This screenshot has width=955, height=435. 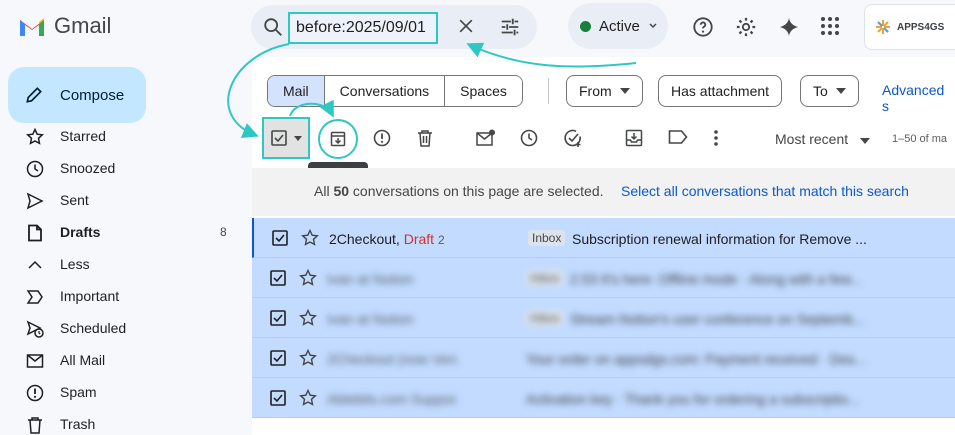 What do you see at coordinates (90, 296) in the screenshot?
I see `sidebar-item-label: Important` at bounding box center [90, 296].